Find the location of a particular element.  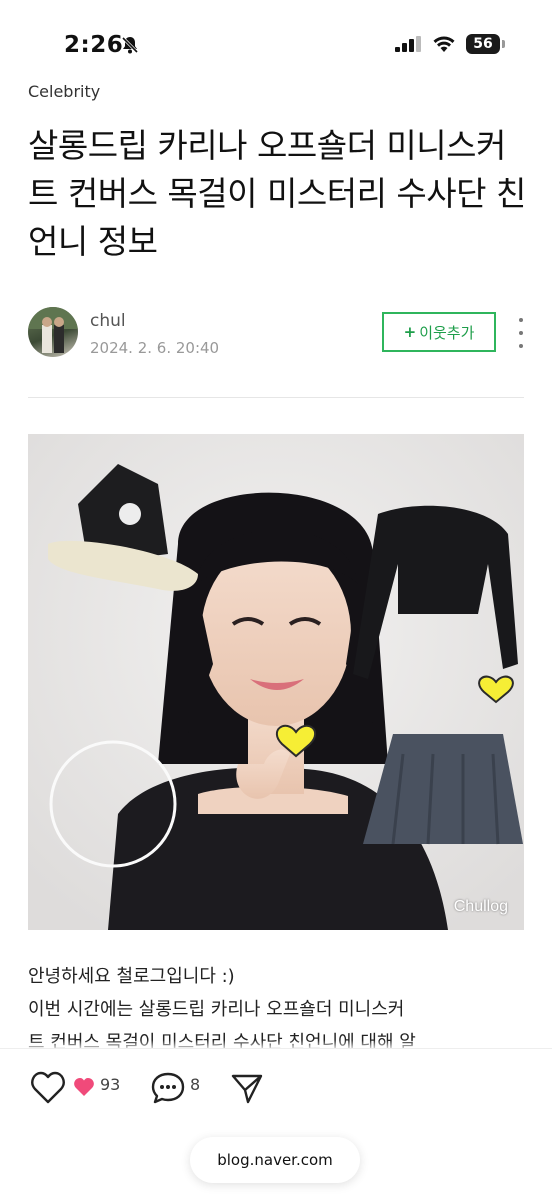

signal-icon is located at coordinates (408, 44).